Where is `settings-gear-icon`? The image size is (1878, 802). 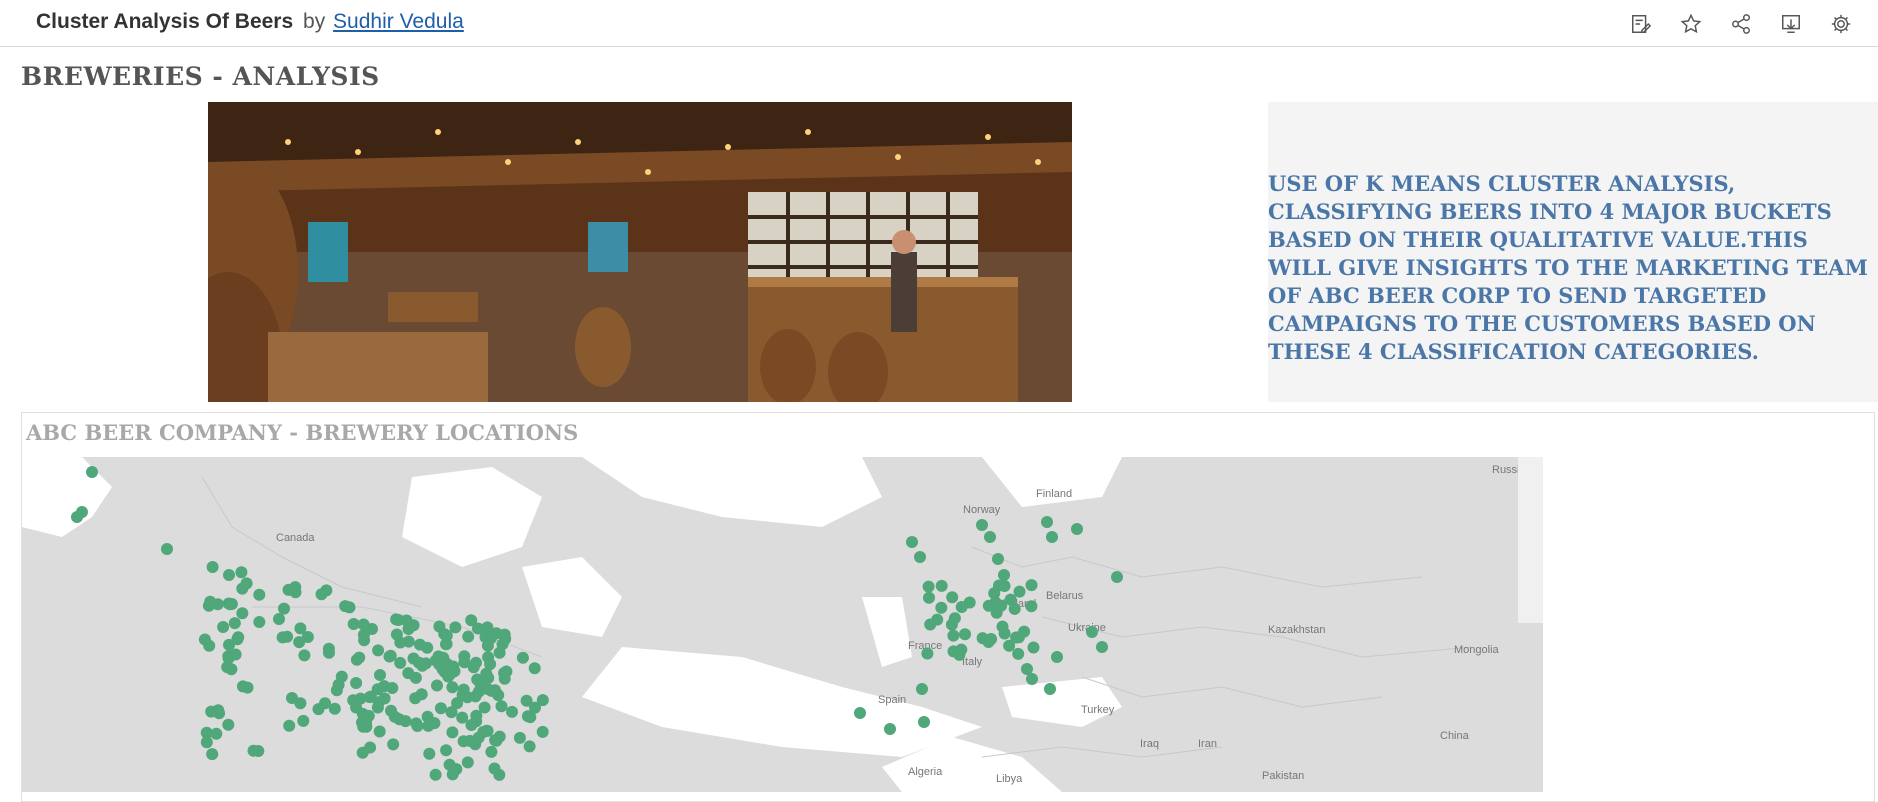
settings-gear-icon is located at coordinates (1841, 24).